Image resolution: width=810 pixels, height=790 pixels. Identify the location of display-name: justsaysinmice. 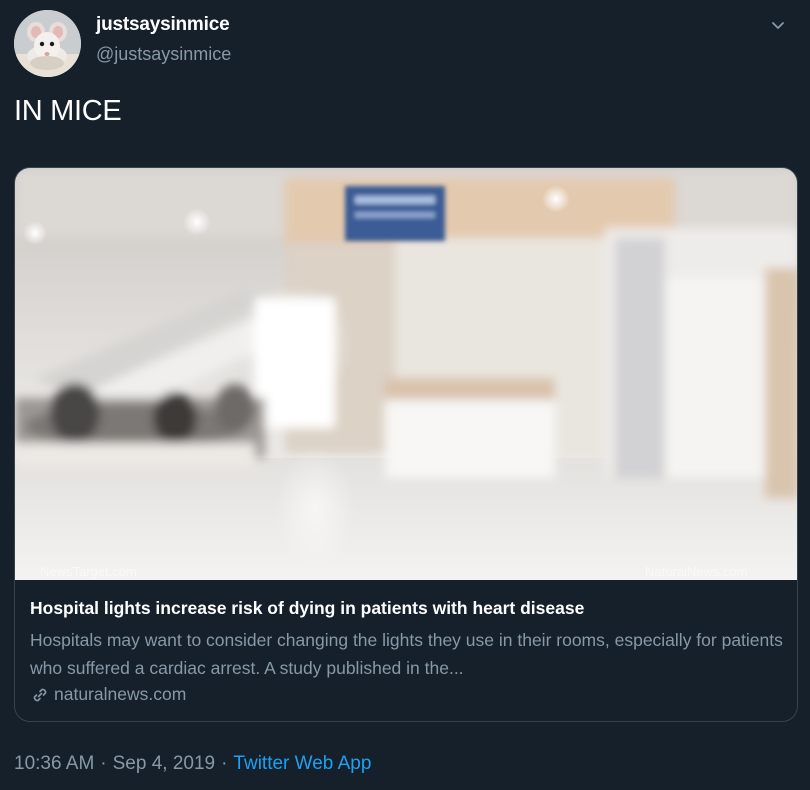
(163, 25).